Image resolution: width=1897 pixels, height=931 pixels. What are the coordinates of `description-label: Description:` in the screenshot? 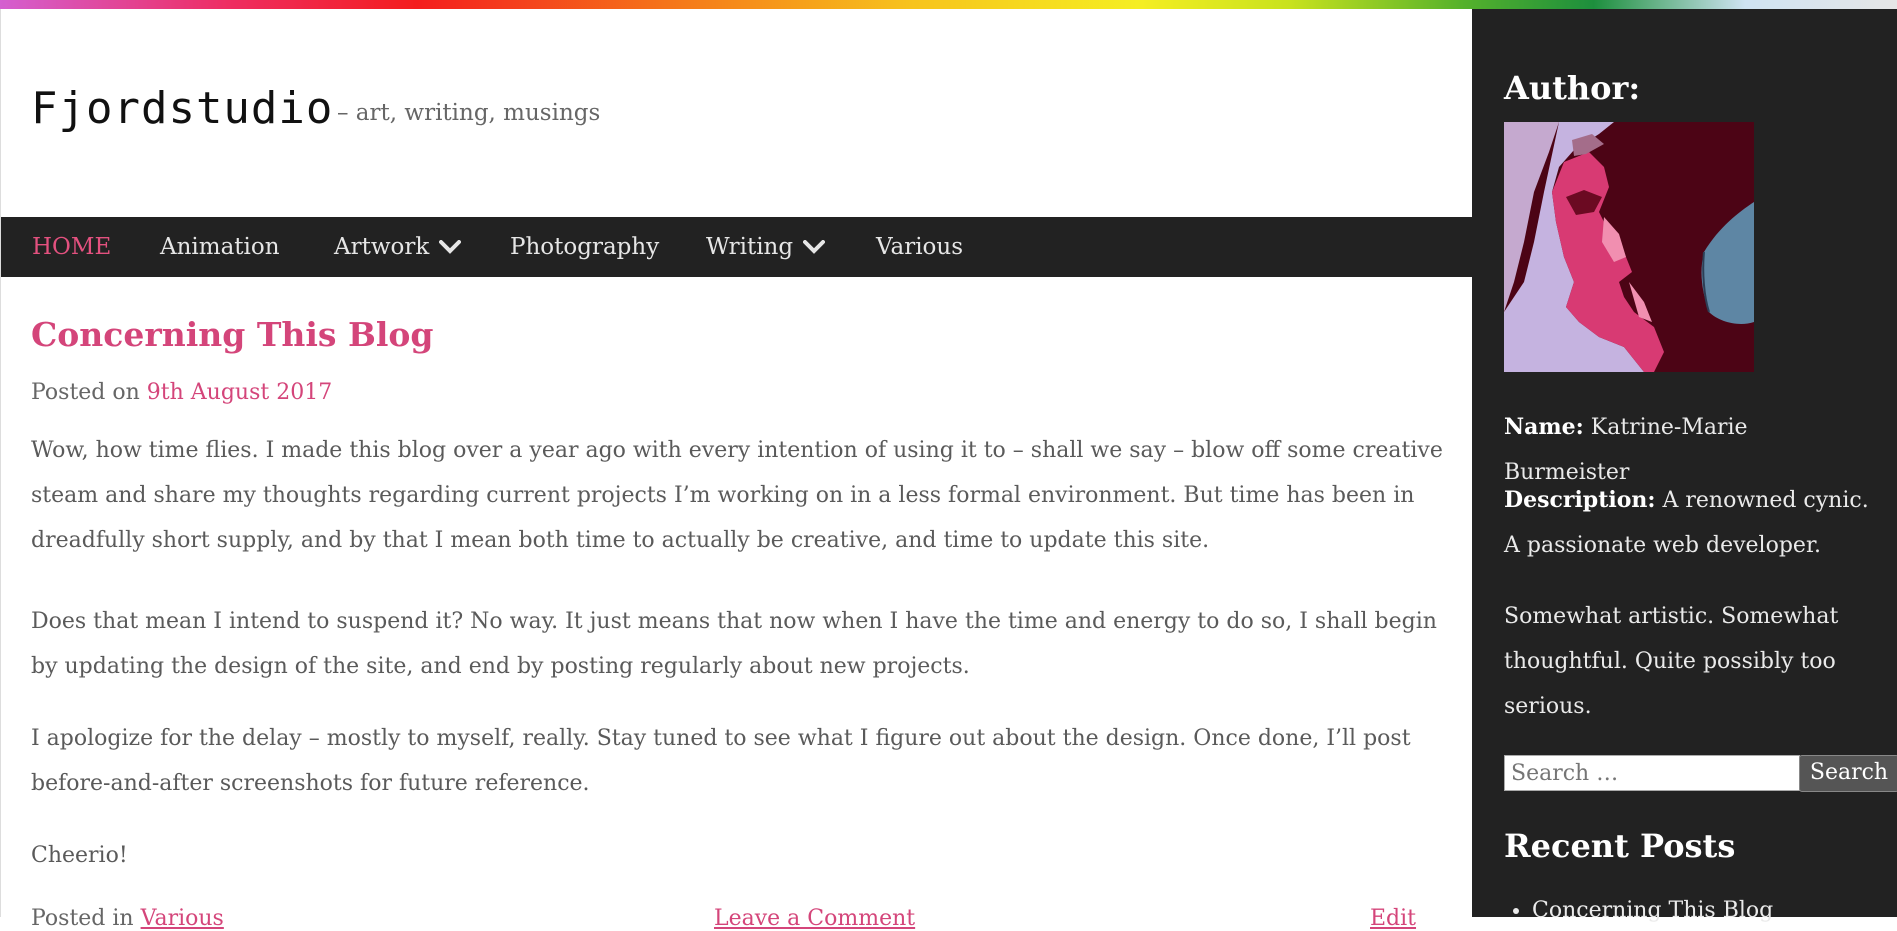 It's located at (1580, 500).